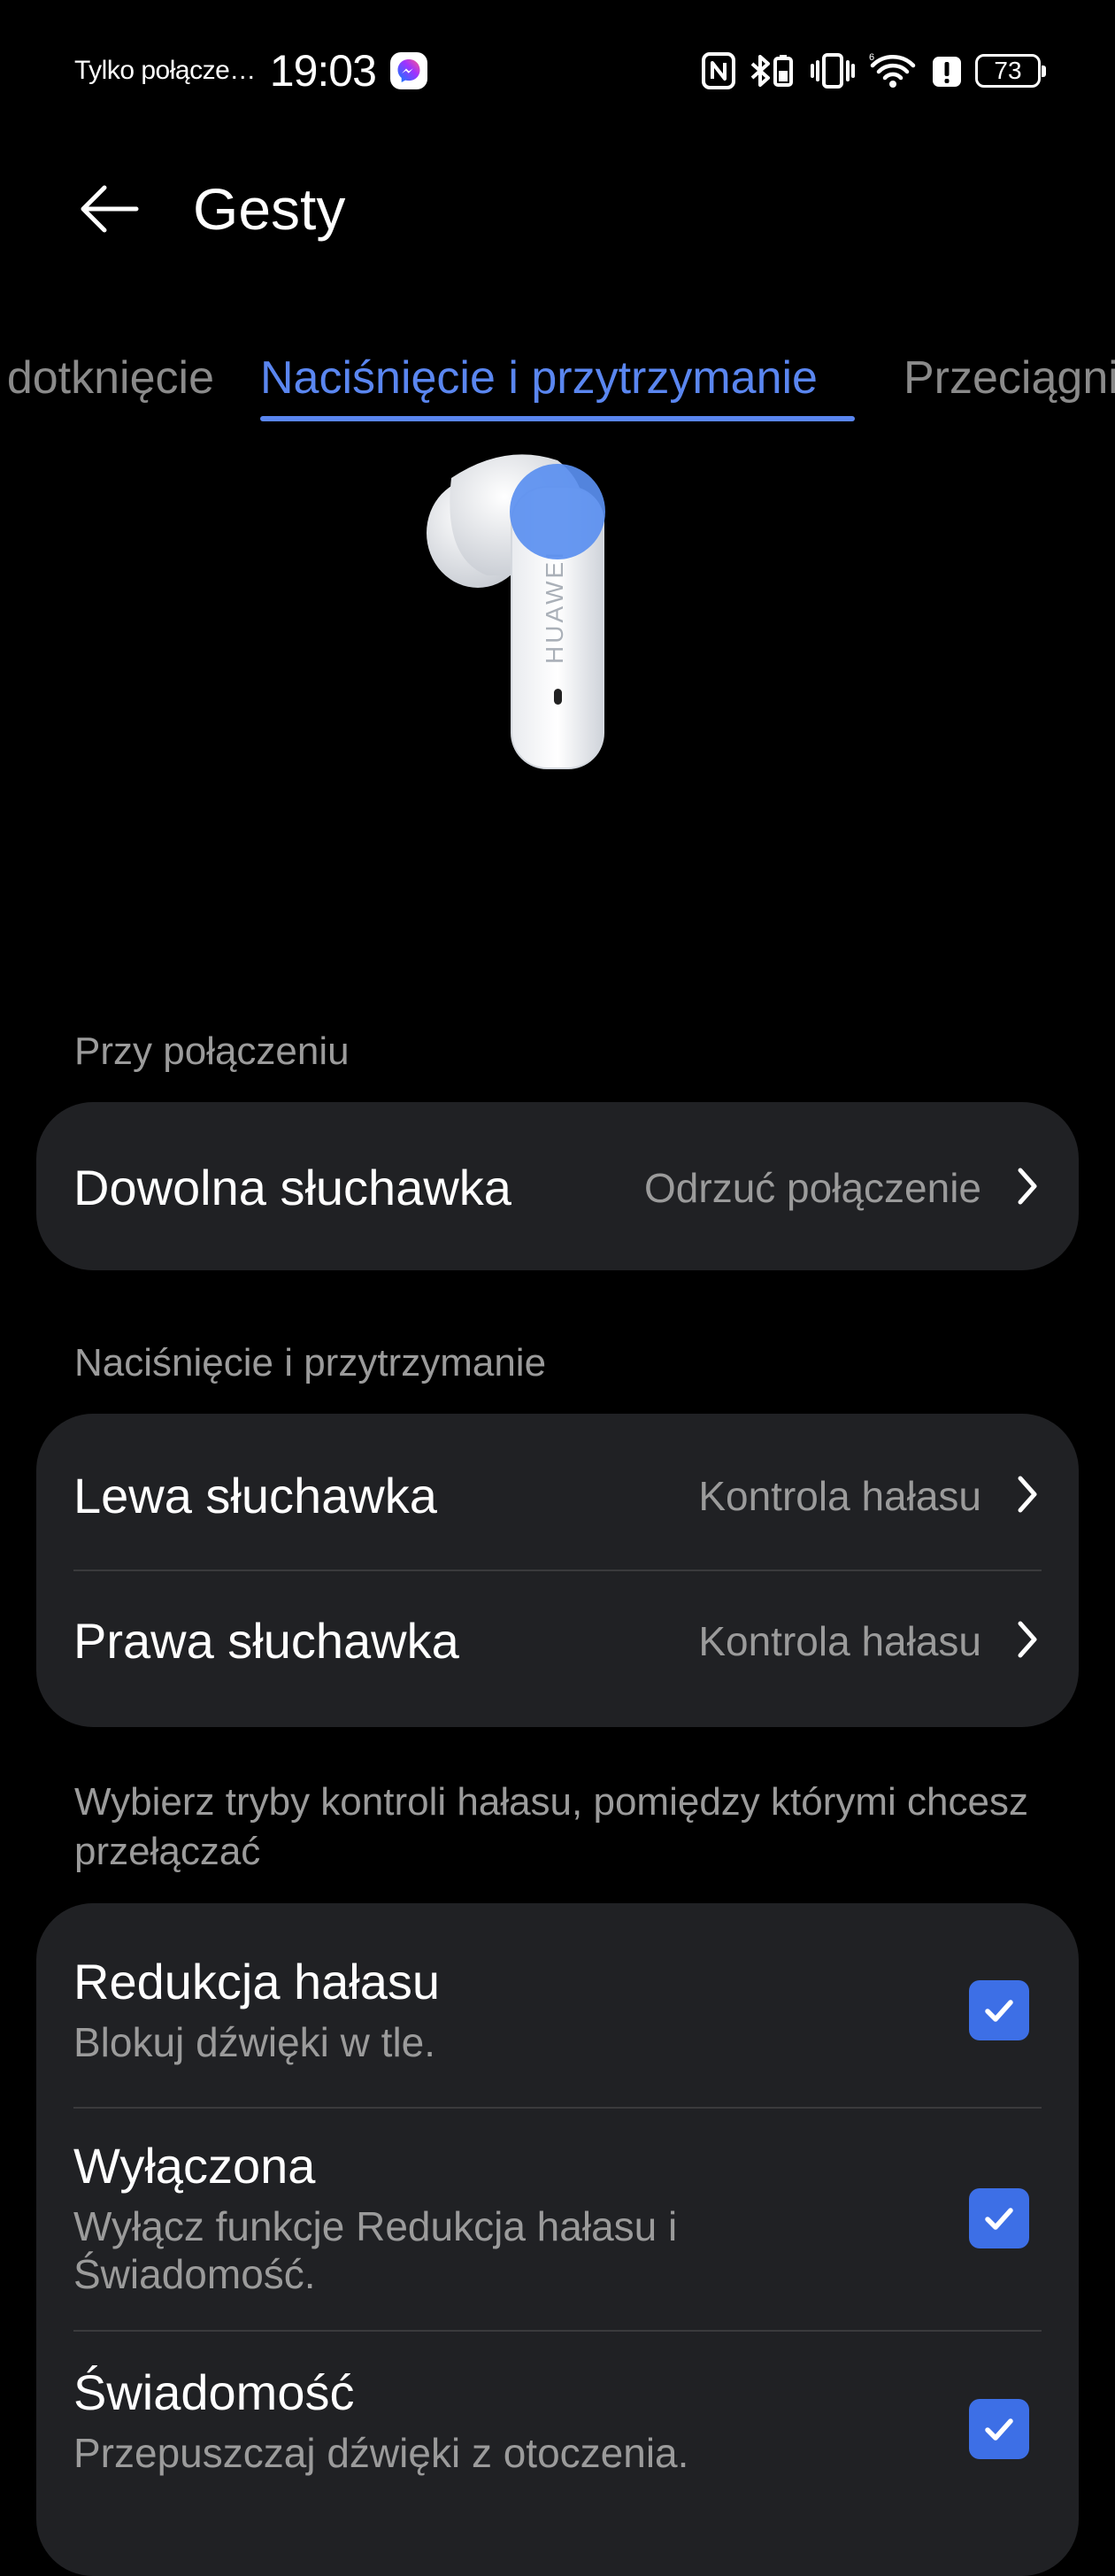 This screenshot has width=1115, height=2576. What do you see at coordinates (771, 71) in the screenshot?
I see `bluetooth-battery-icon` at bounding box center [771, 71].